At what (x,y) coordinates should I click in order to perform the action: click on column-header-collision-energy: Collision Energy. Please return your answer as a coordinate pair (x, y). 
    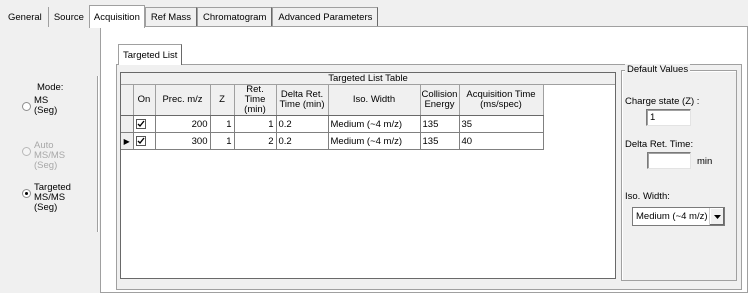
    Looking at the image, I should click on (440, 100).